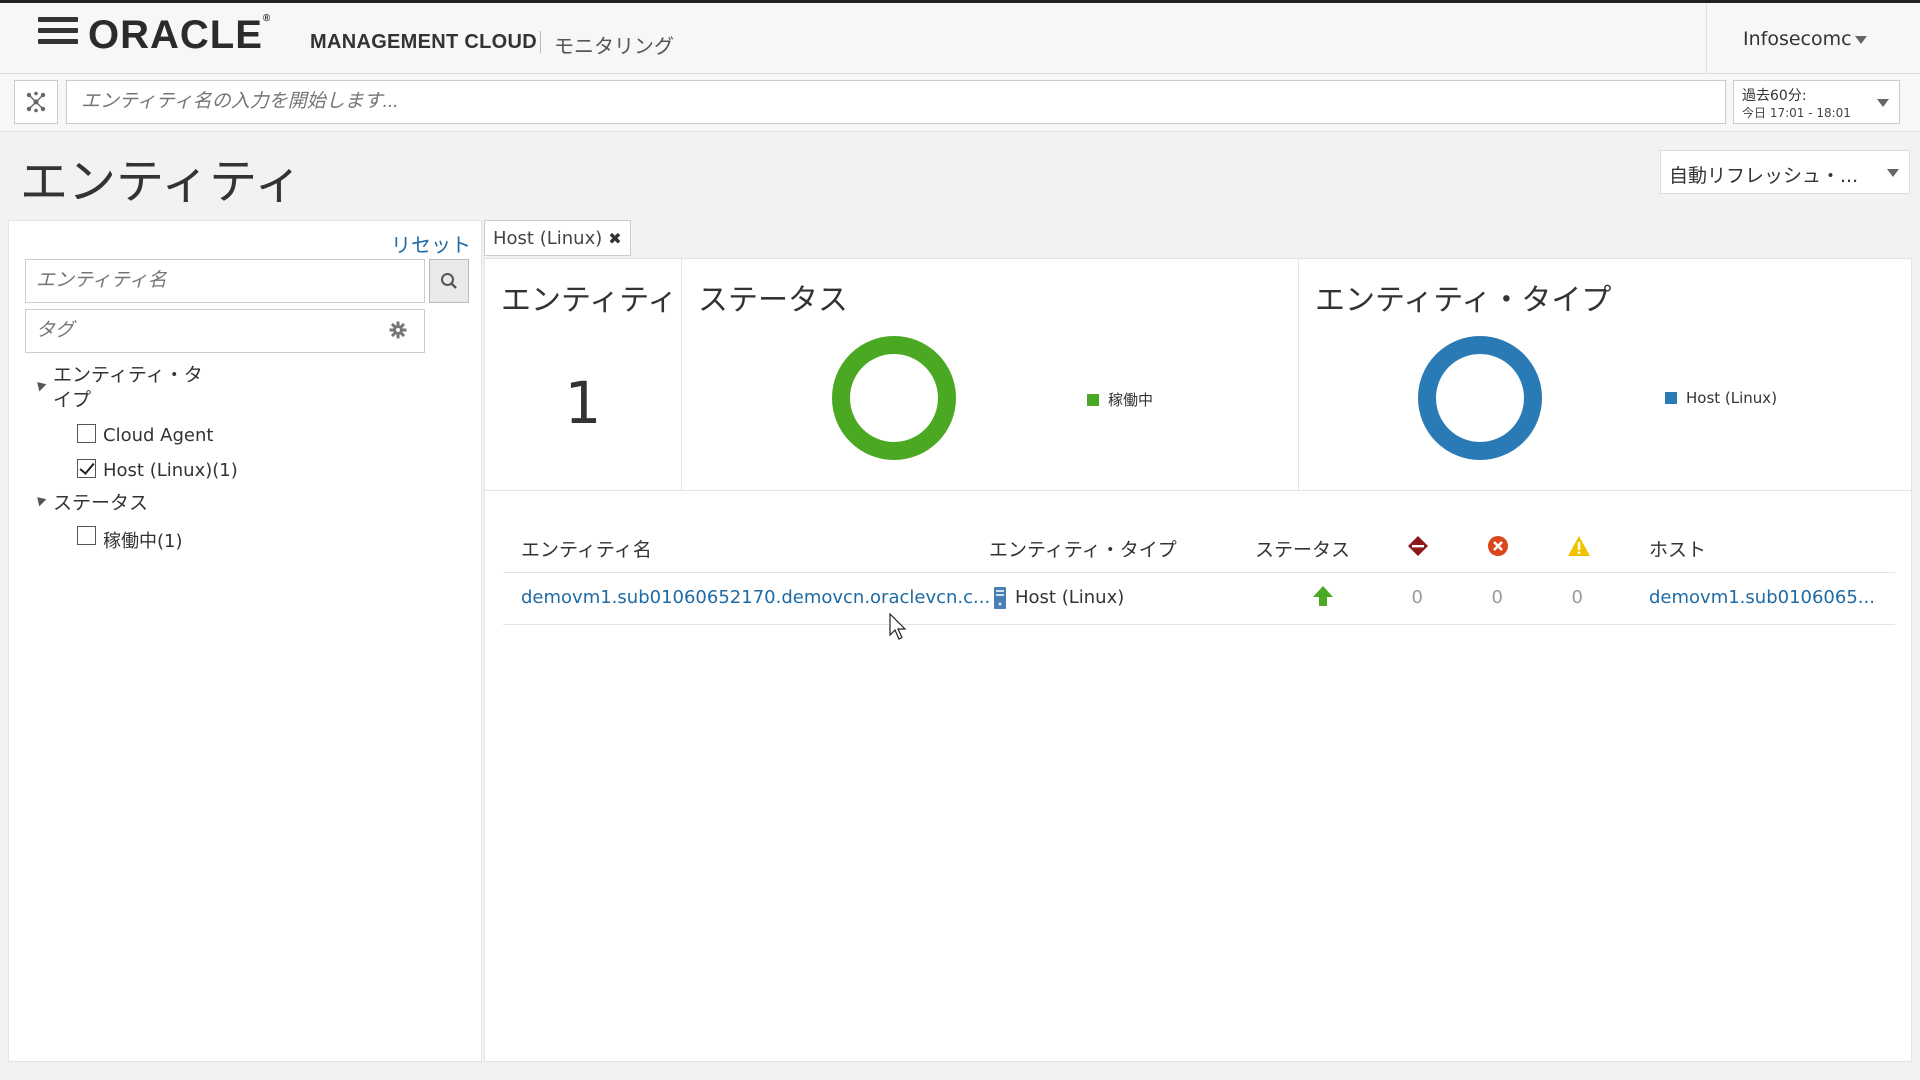 The width and height of the screenshot is (1920, 1080). Describe the element at coordinates (398, 330) in the screenshot. I see `gear-icon` at that location.